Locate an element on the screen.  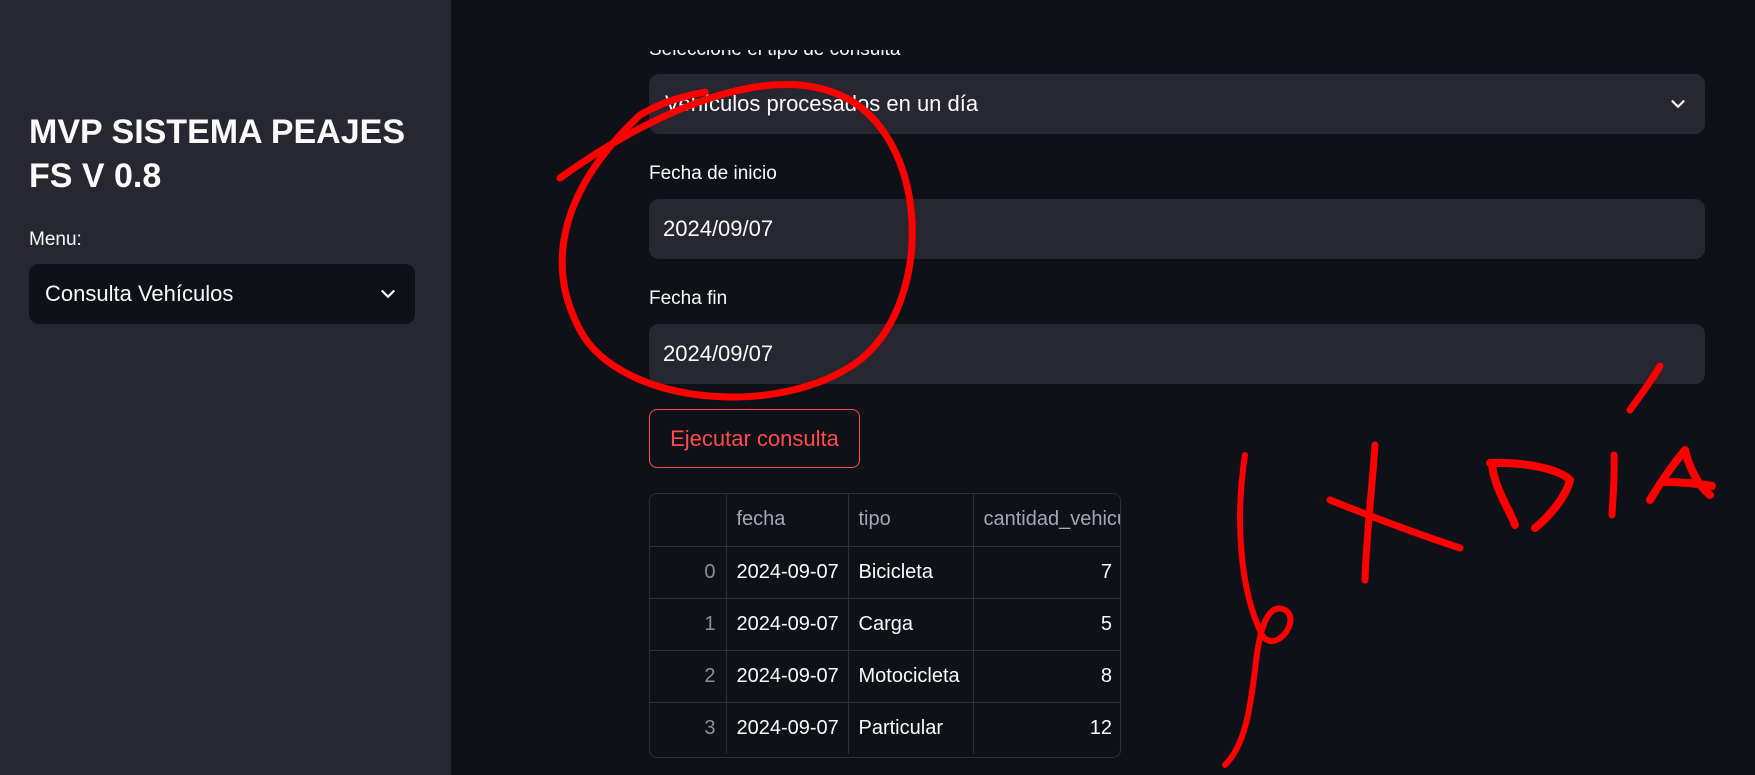
cell-tipo: Carga is located at coordinates (911, 624).